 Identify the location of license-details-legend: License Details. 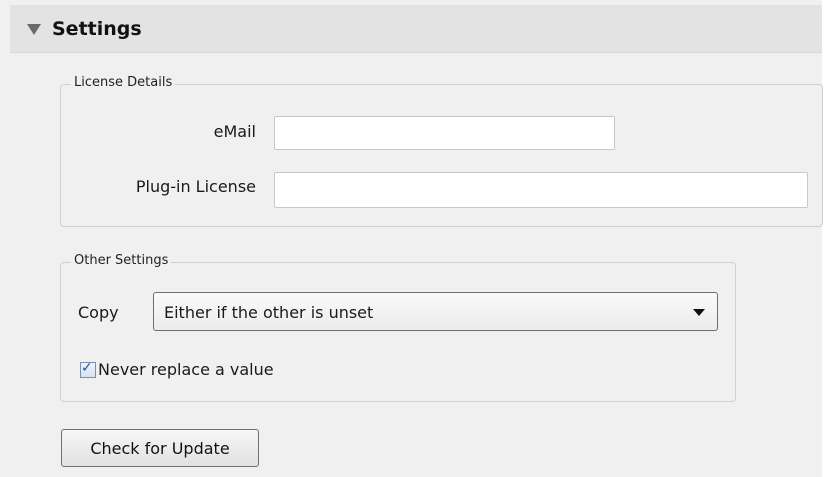
(123, 82).